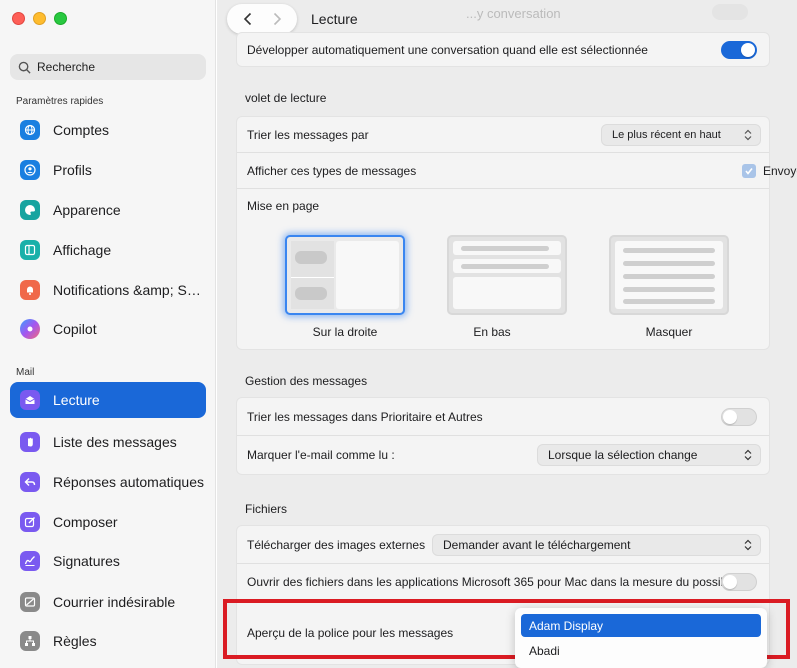 The image size is (797, 668). I want to click on sidebar-item-reponses-auto: Réponses automatiques, so click(108, 482).